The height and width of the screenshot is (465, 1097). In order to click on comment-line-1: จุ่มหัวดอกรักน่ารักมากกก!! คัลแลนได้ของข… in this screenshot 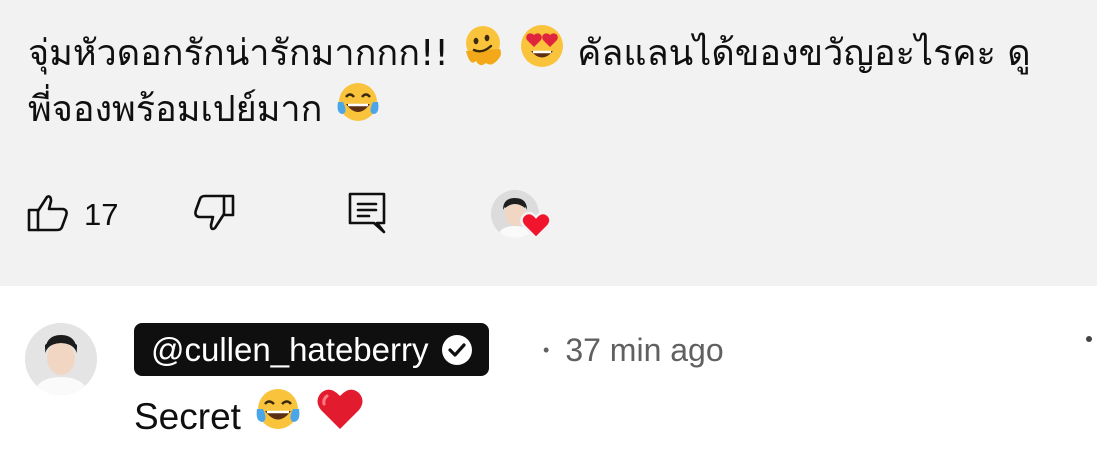, I will do `click(558, 51)`.